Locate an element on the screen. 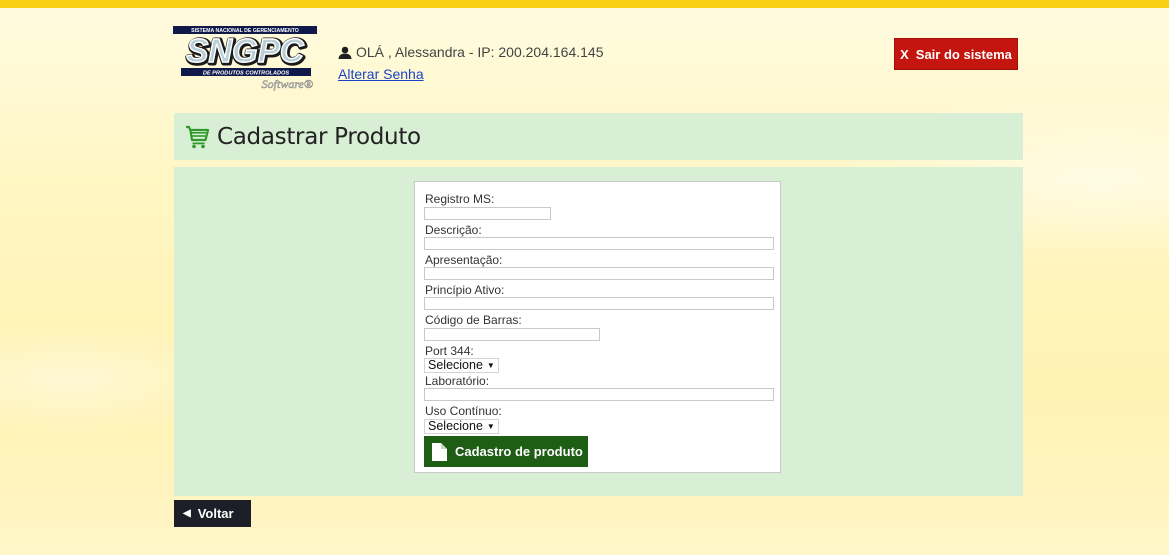  uso-continuo-select: Selecione ▼ is located at coordinates (461, 426).